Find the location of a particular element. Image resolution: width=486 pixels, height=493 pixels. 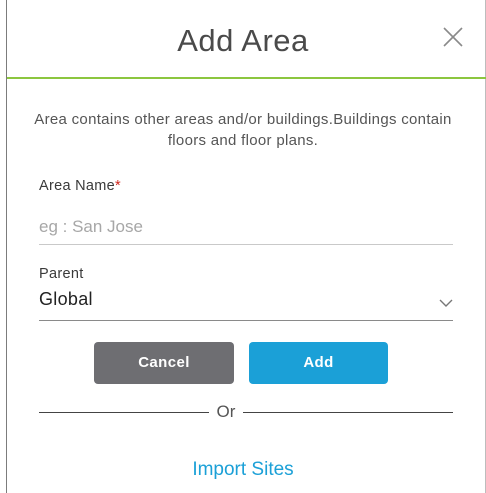

add-button: Add is located at coordinates (318, 363).